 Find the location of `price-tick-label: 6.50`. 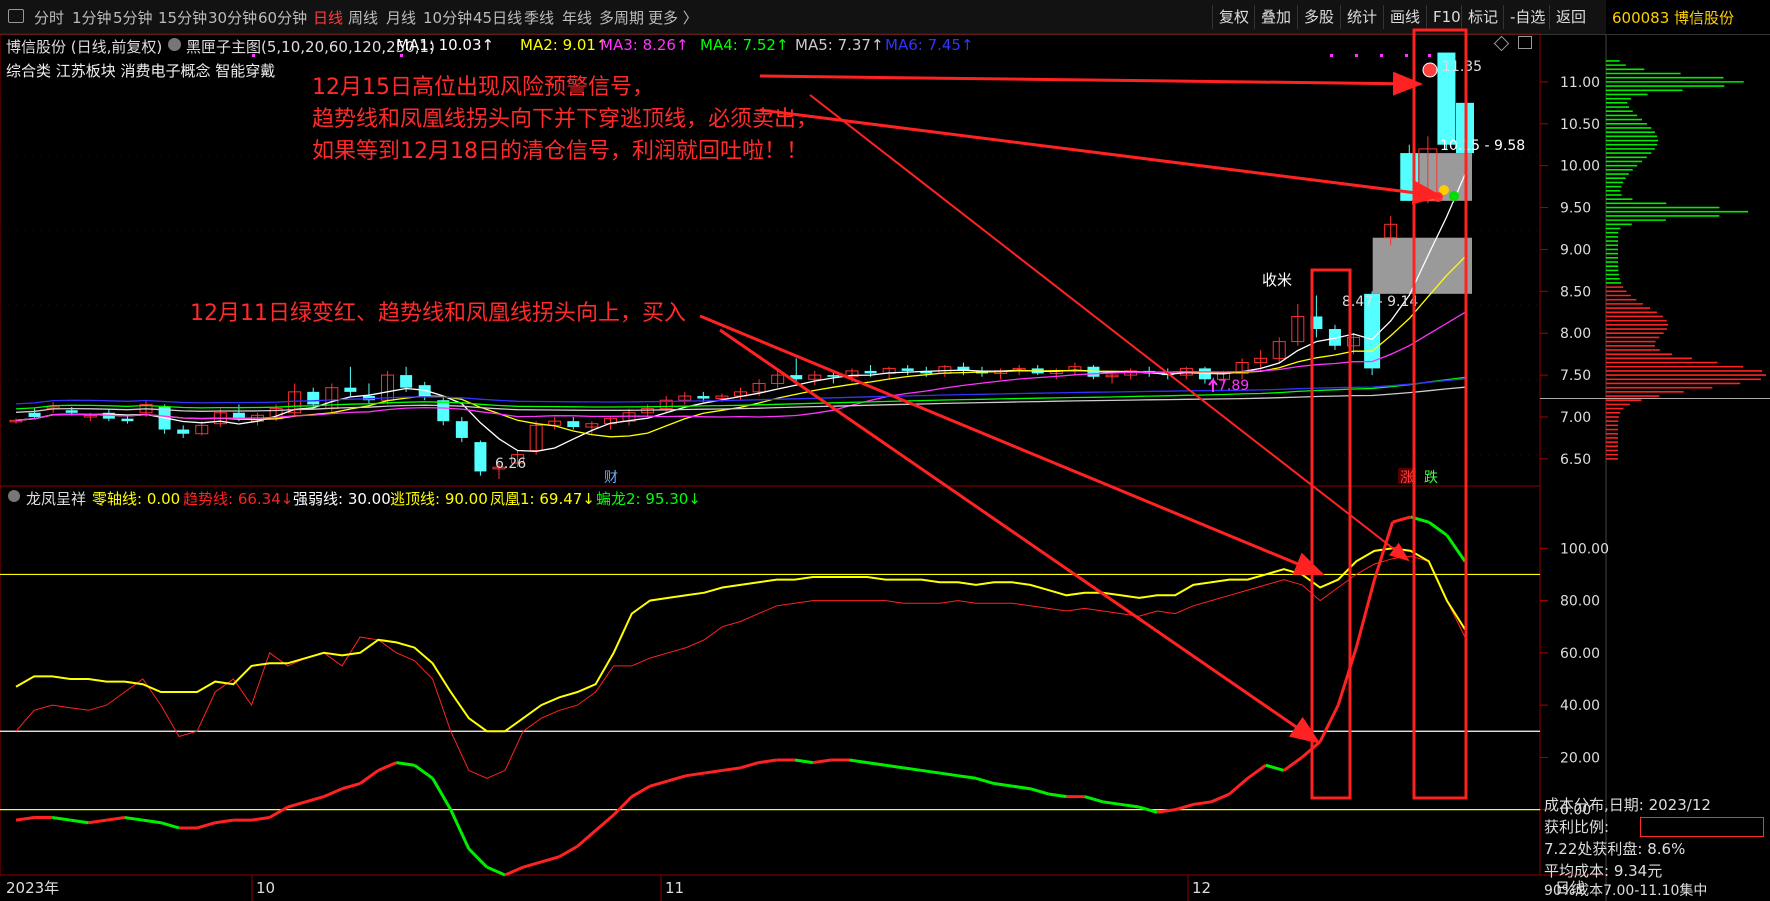

price-tick-label: 6.50 is located at coordinates (1575, 460).